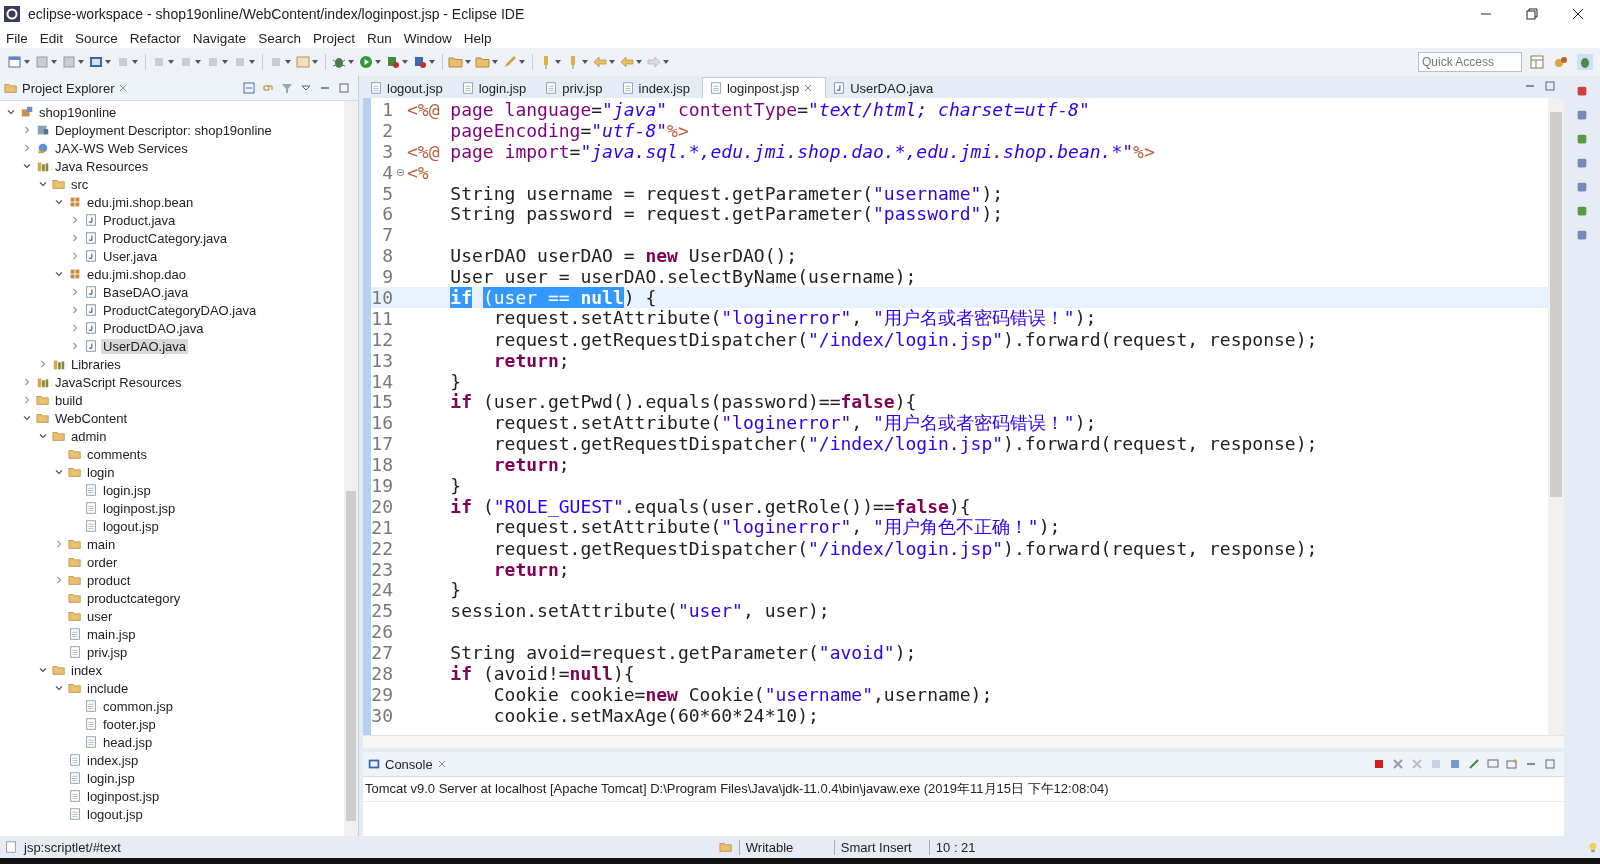 The height and width of the screenshot is (864, 1600). I want to click on tree-item: JavaScript Resources, so click(118, 382).